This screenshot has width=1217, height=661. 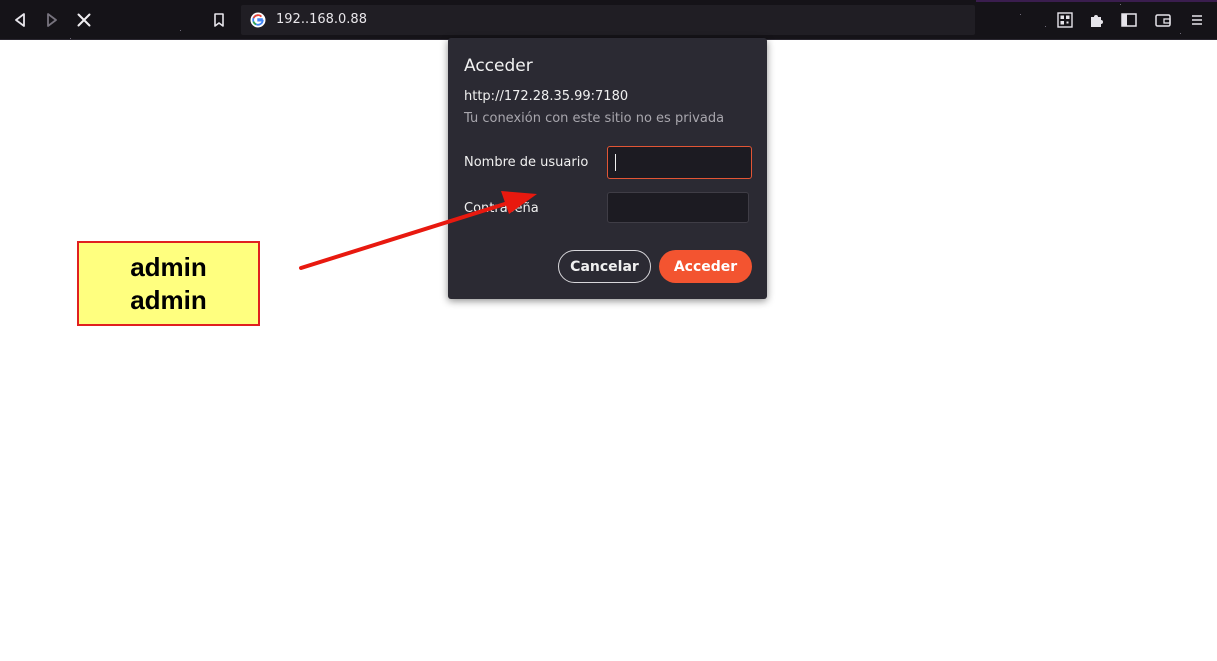 I want to click on qr-code-button, so click(x=1065, y=20).